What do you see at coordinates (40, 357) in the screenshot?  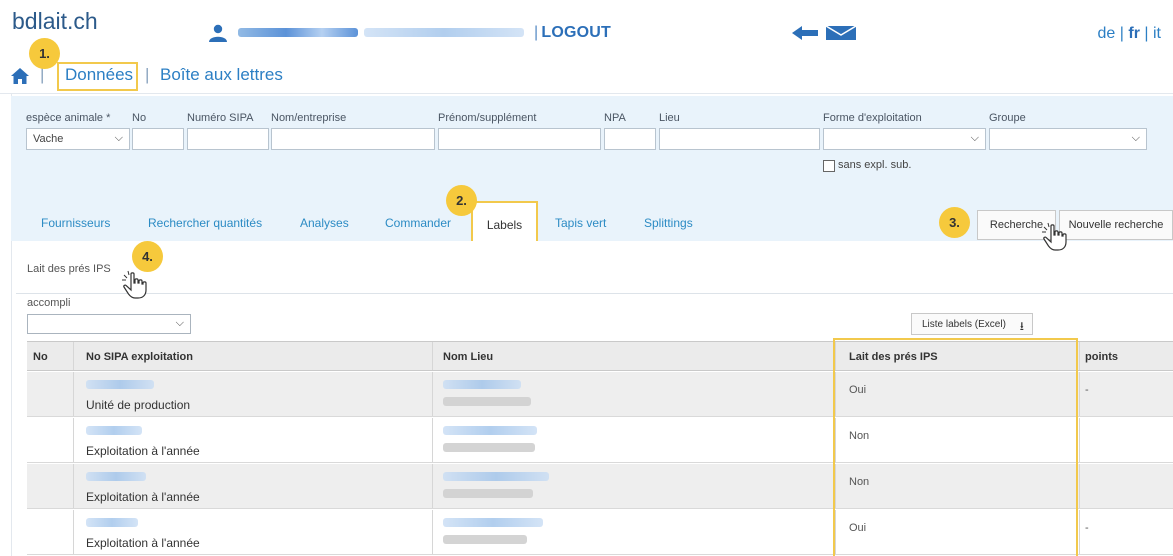 I see `header-no: No` at bounding box center [40, 357].